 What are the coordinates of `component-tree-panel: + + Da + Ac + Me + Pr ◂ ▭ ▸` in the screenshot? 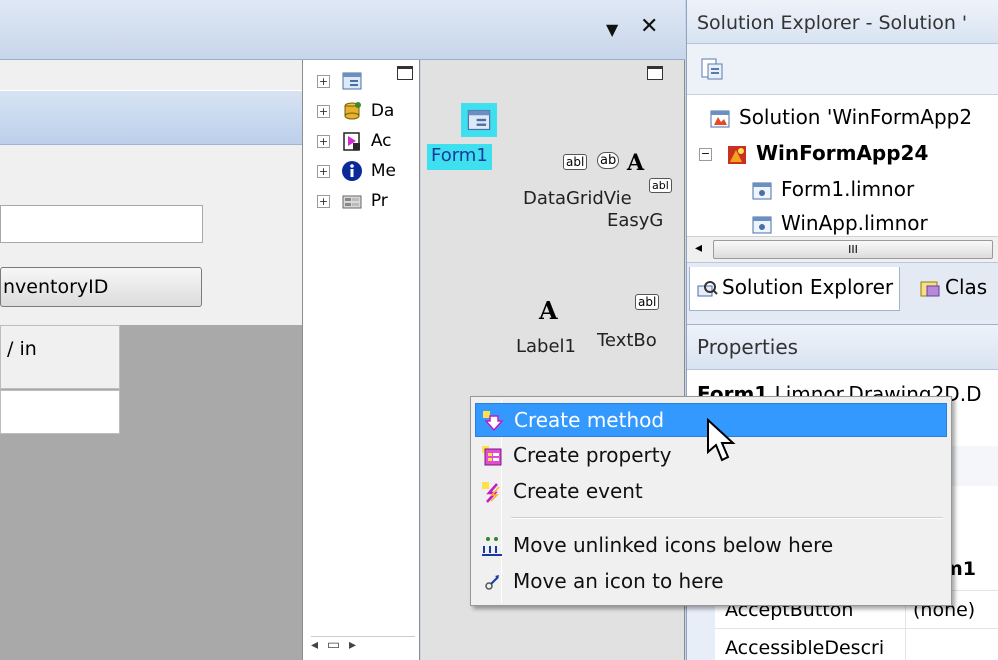 It's located at (361, 360).